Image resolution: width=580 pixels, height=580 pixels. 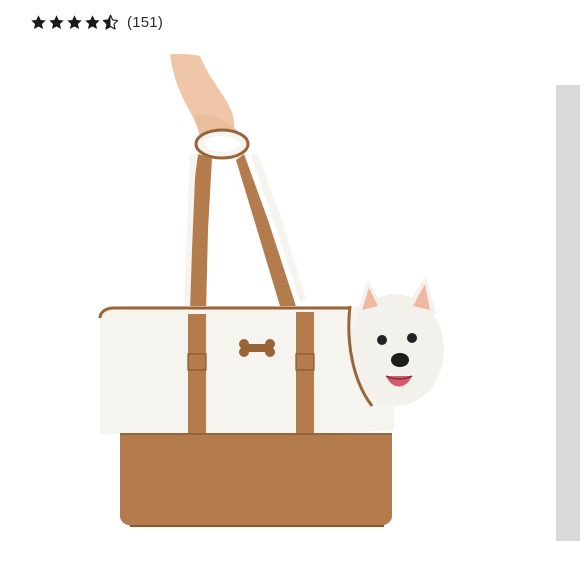 What do you see at coordinates (222, 144) in the screenshot?
I see `handle-wrap` at bounding box center [222, 144].